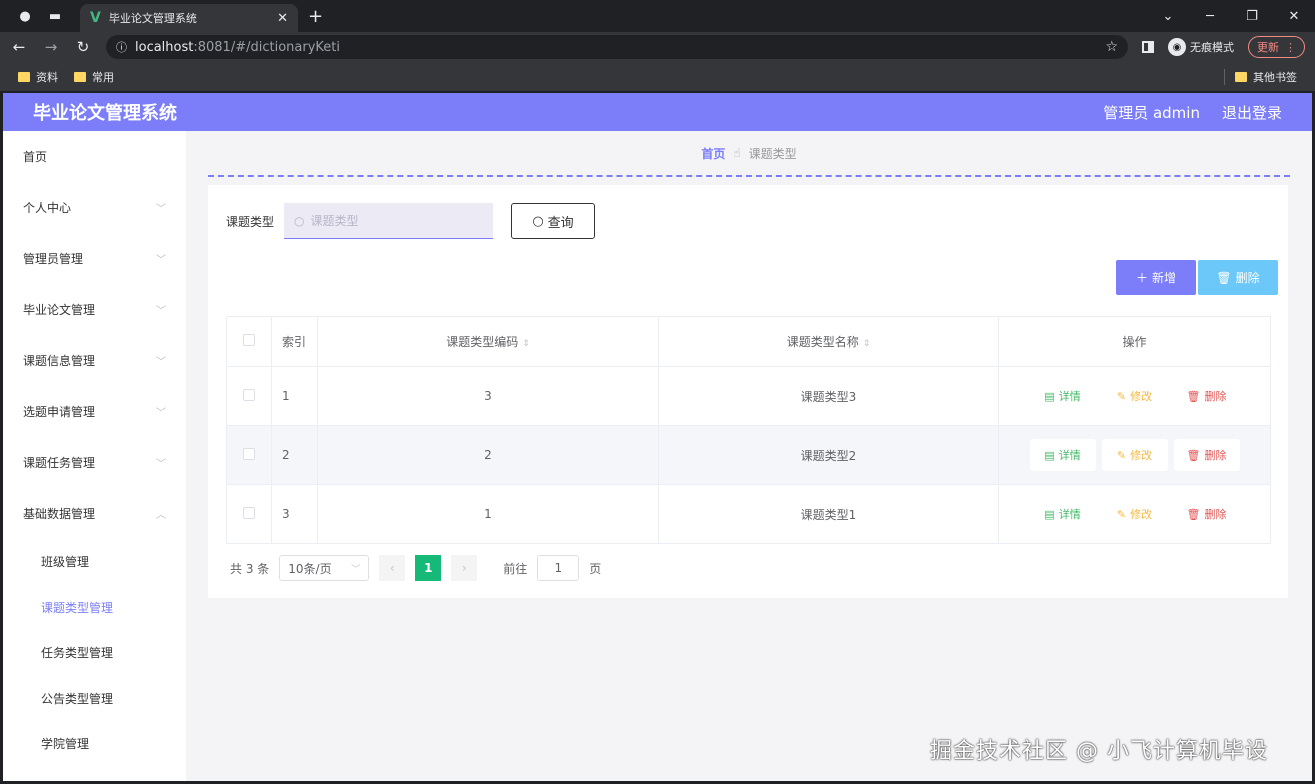  I want to click on search-input: ○ 课题类型, so click(389, 221).